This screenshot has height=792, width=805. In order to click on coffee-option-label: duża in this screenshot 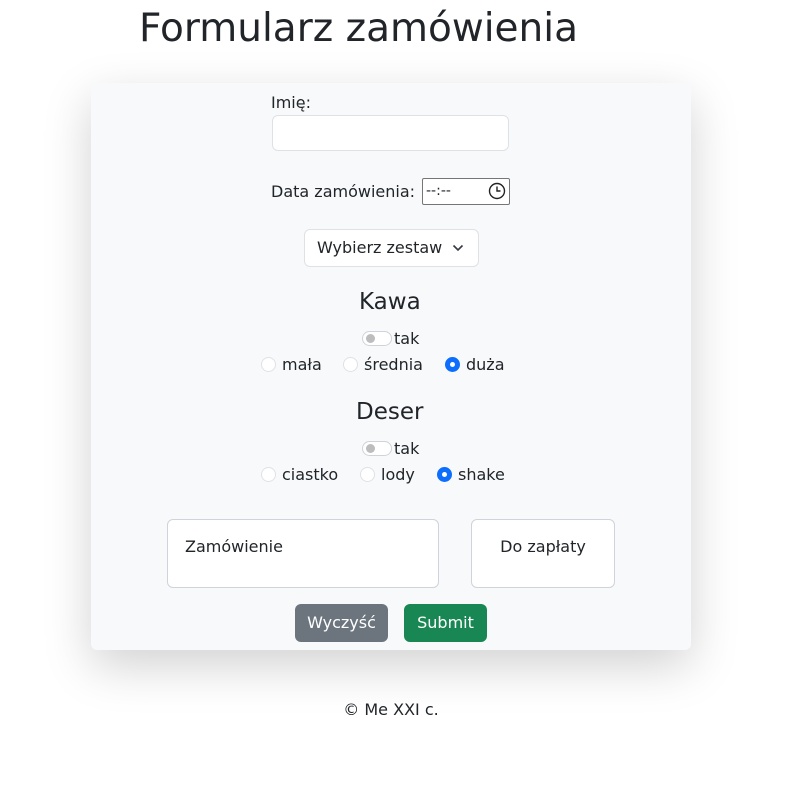, I will do `click(485, 364)`.